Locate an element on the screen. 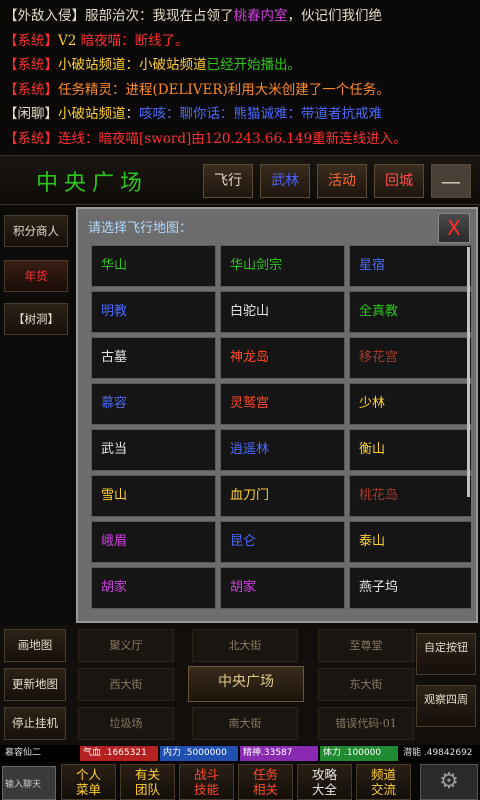  new-year-goods-button: 年货 is located at coordinates (36, 276).